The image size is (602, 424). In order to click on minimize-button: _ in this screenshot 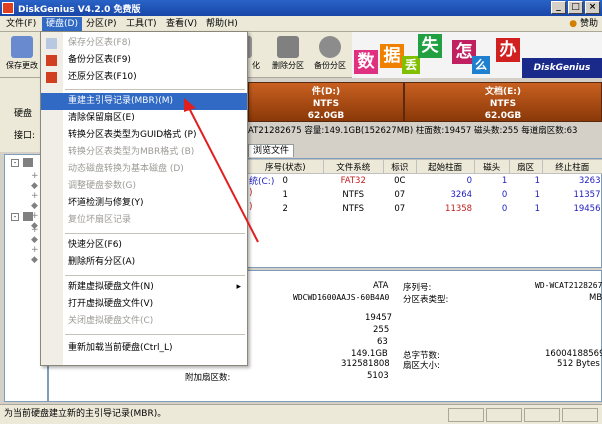, I will do `click(558, 7)`.